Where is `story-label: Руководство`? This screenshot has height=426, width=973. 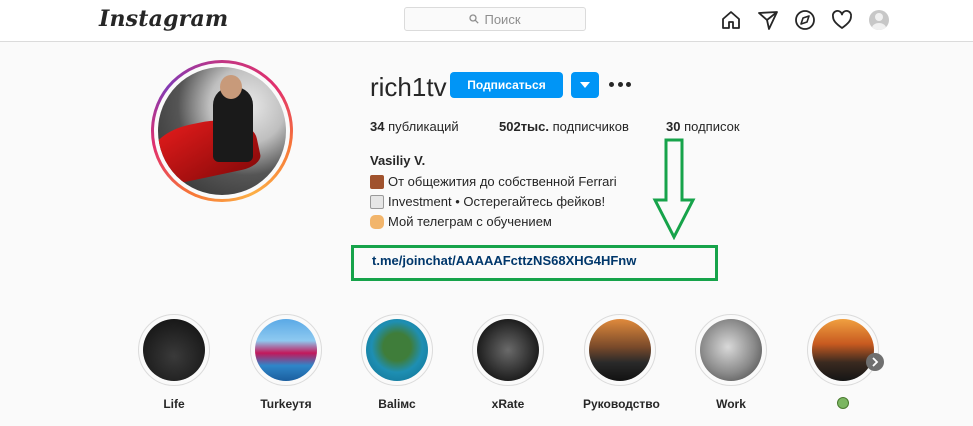
story-label: Руководство is located at coordinates (621, 404).